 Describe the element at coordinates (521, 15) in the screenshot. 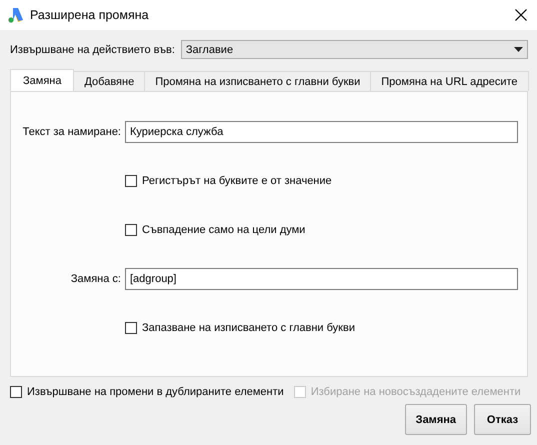

I see `close-icon` at that location.